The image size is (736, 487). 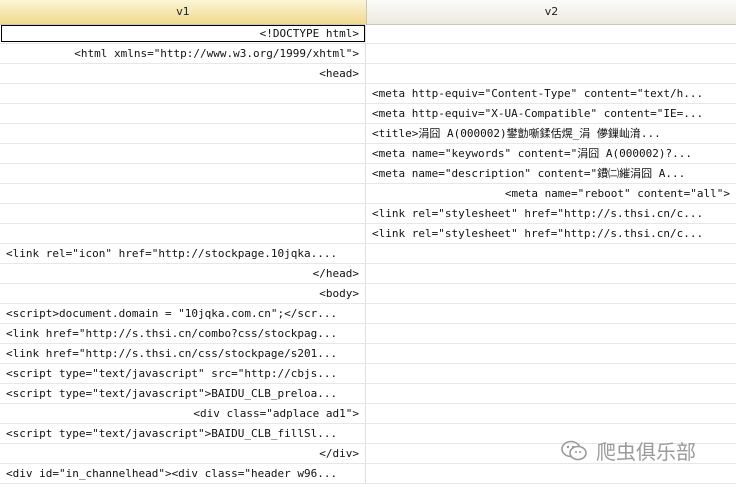 I want to click on cell-v1: </div>, so click(x=183, y=453).